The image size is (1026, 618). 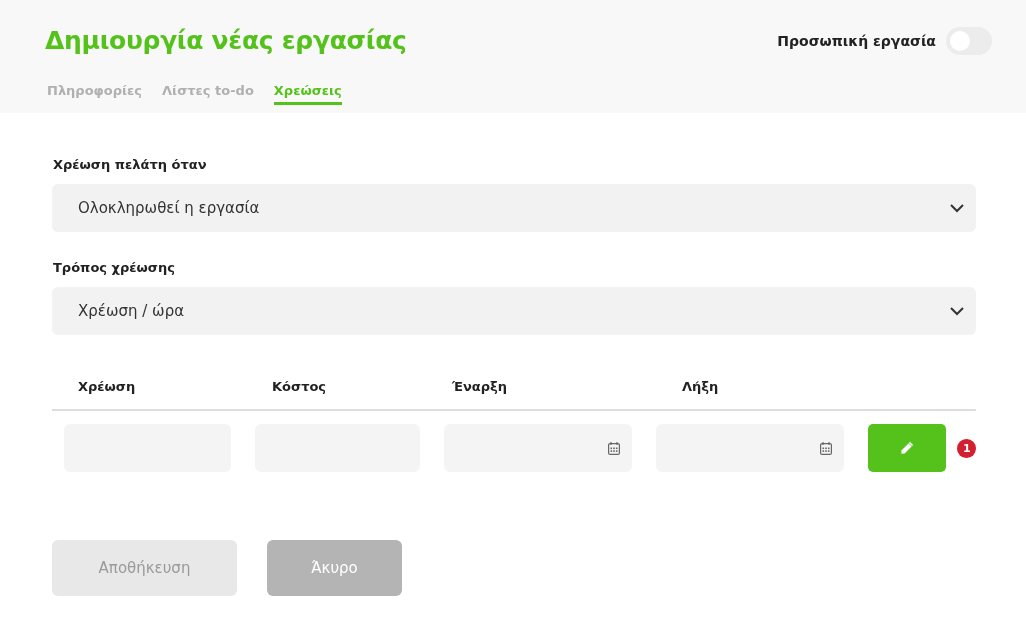 What do you see at coordinates (514, 311) in the screenshot?
I see `dropdown: Χρέωση / ώρα` at bounding box center [514, 311].